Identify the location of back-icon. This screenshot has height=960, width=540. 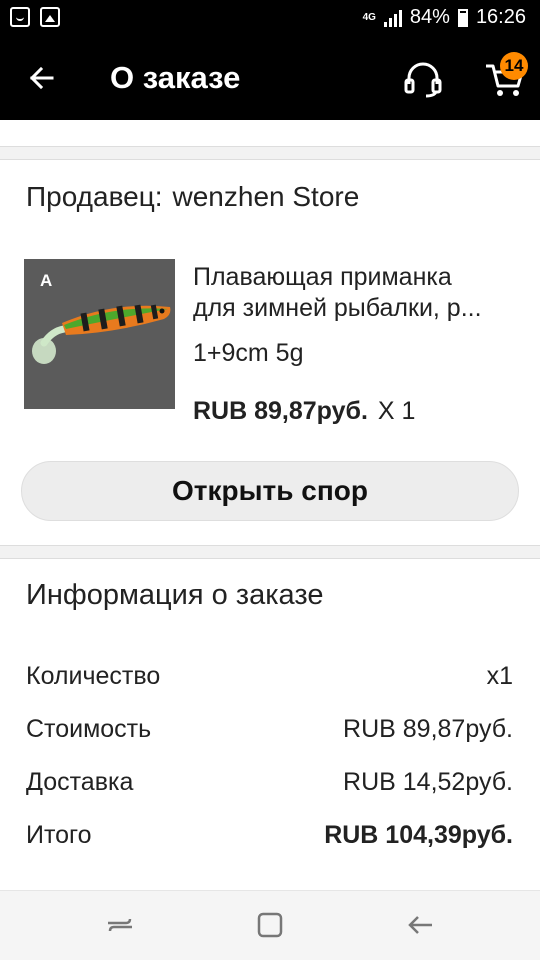
(420, 925).